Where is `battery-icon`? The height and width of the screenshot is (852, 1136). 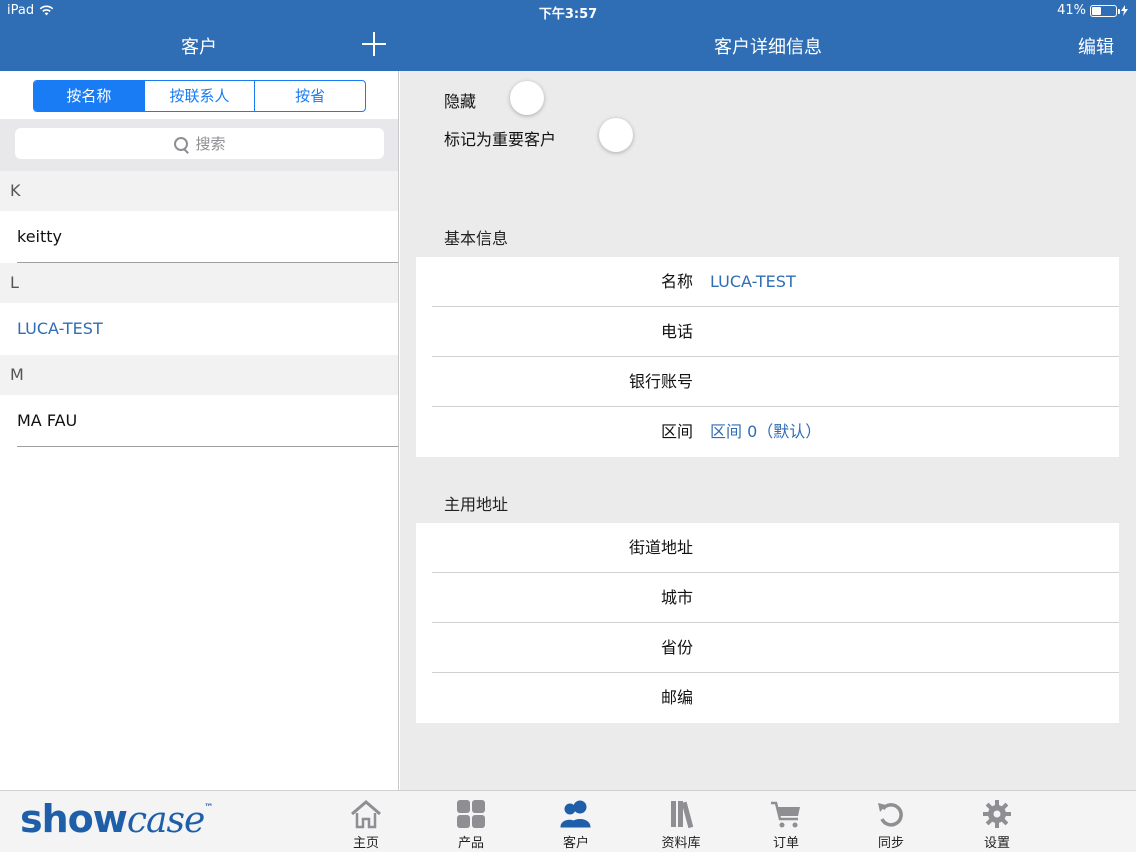
battery-icon is located at coordinates (1105, 10).